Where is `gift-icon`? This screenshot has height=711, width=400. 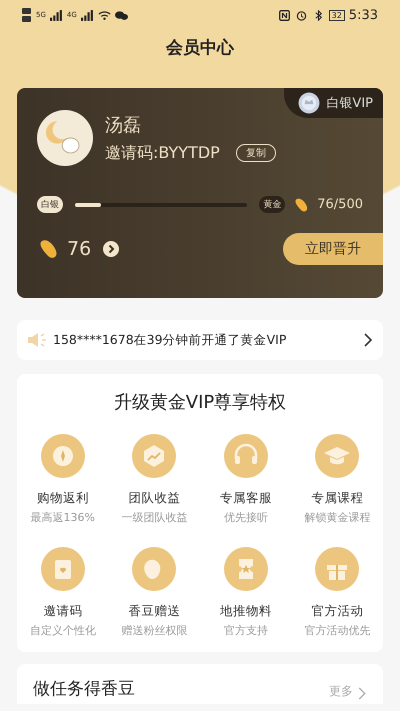
gift-icon is located at coordinates (337, 569).